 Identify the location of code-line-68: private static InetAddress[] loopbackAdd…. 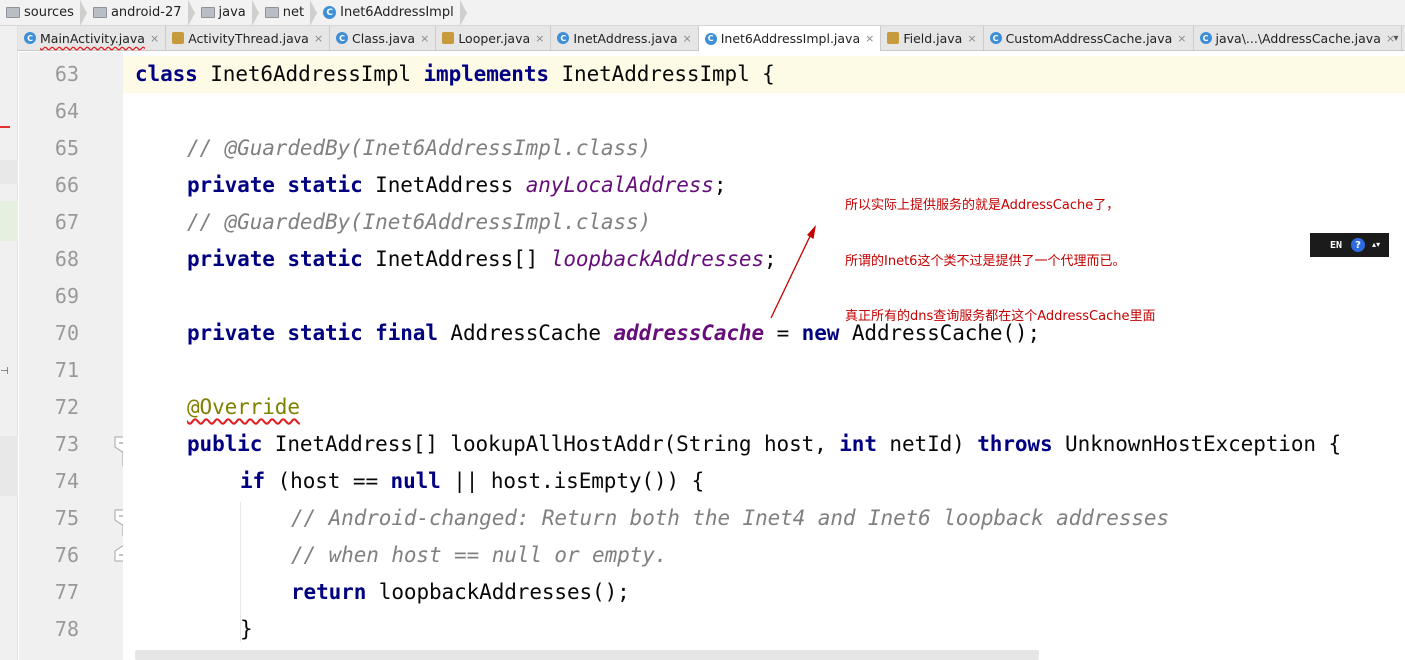
(482, 259).